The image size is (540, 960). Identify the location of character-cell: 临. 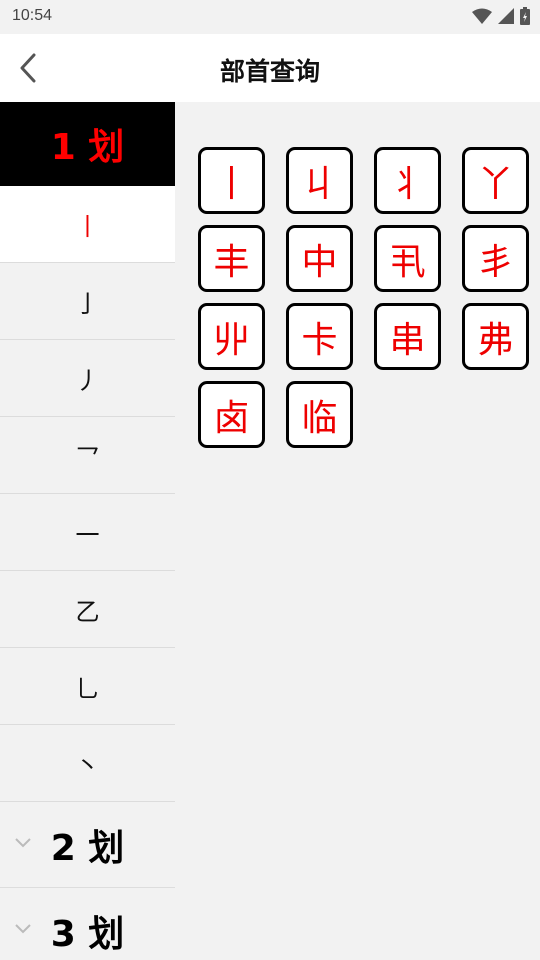
(319, 414).